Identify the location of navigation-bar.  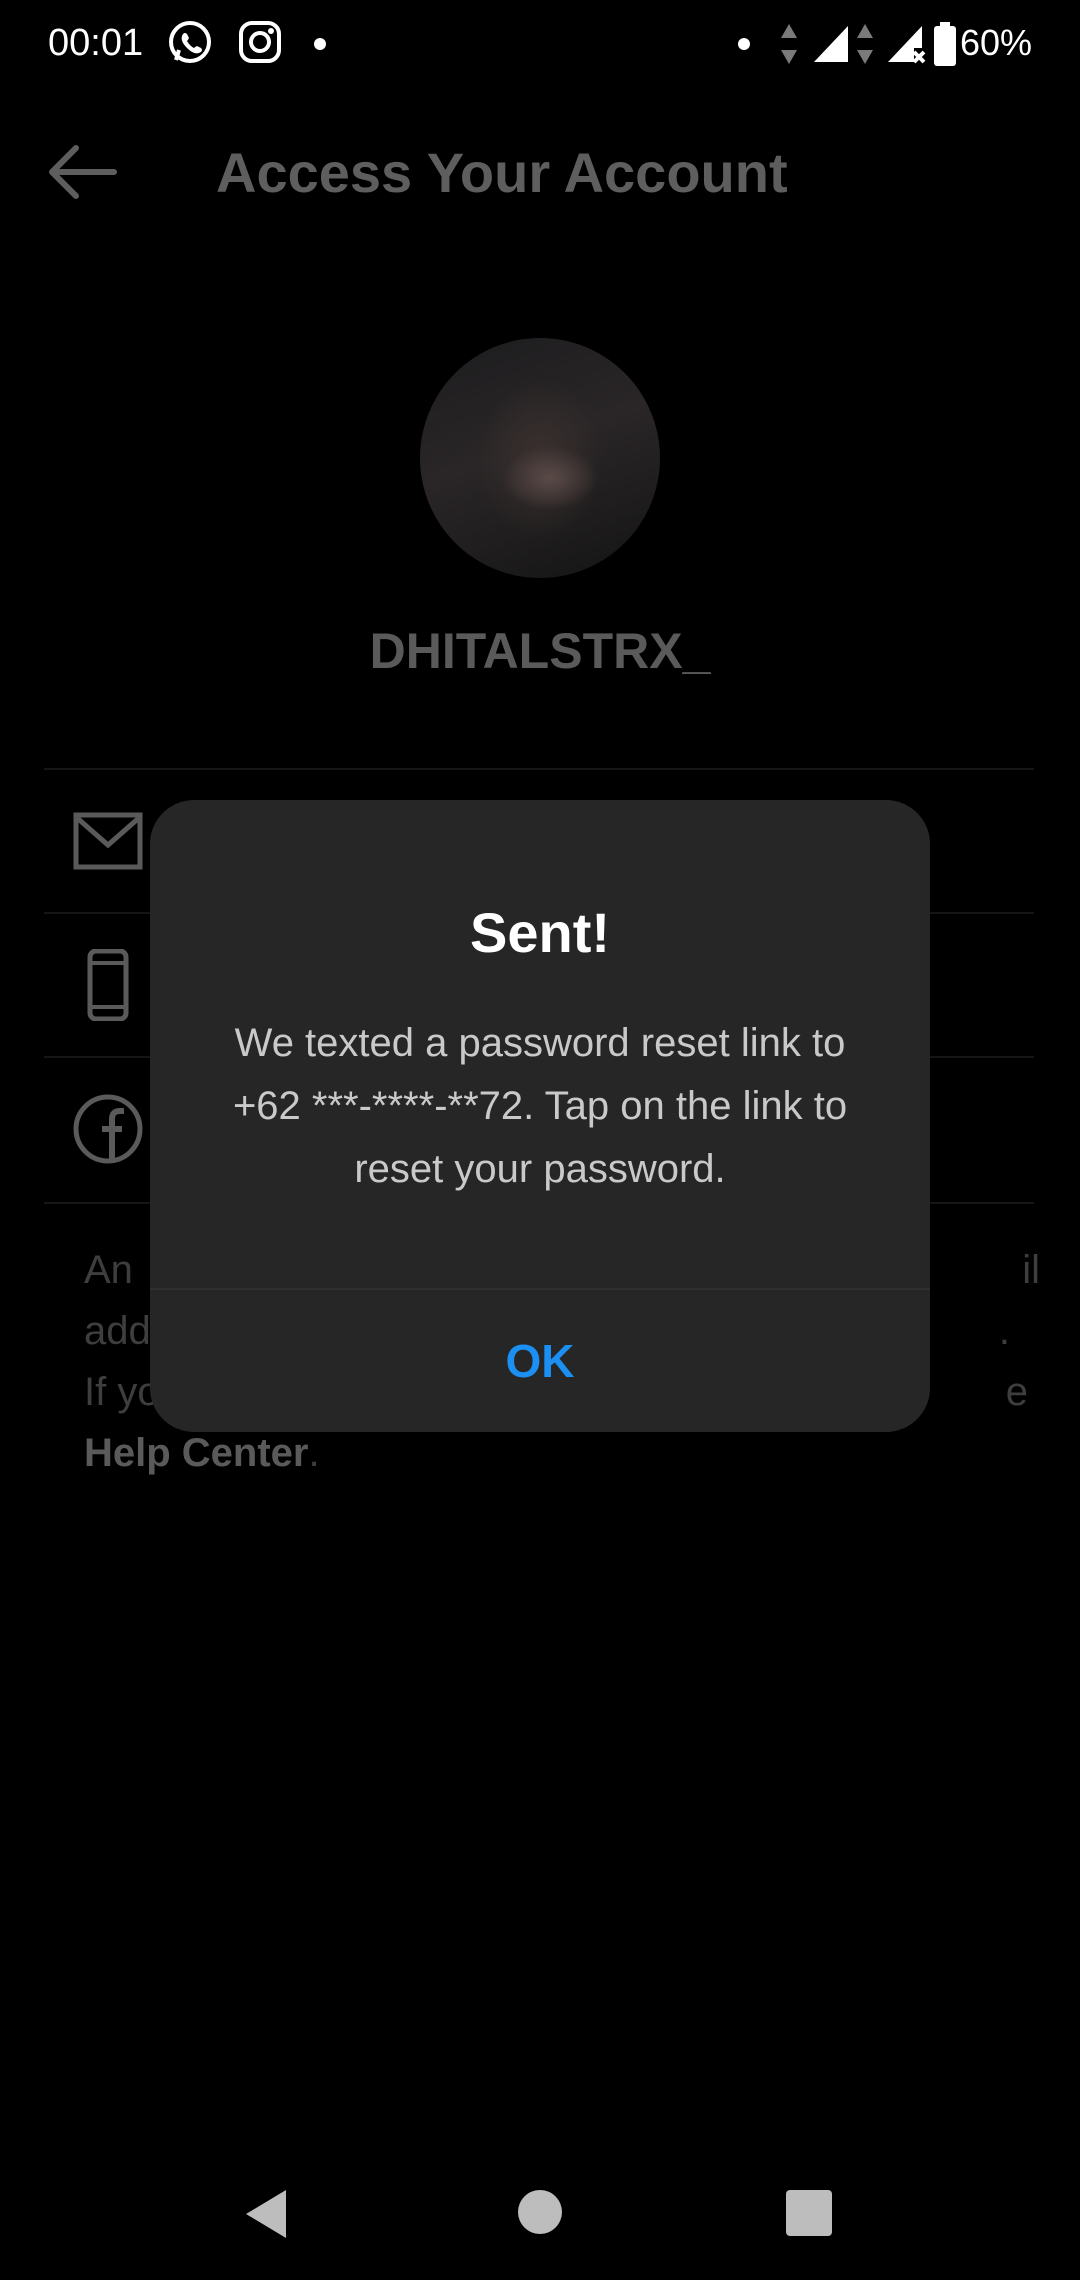
(540, 2215).